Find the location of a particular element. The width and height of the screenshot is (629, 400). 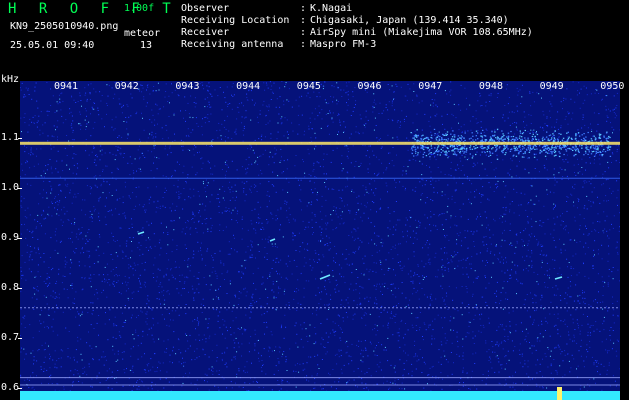

x-tick-label: 0948 is located at coordinates (490, 86).